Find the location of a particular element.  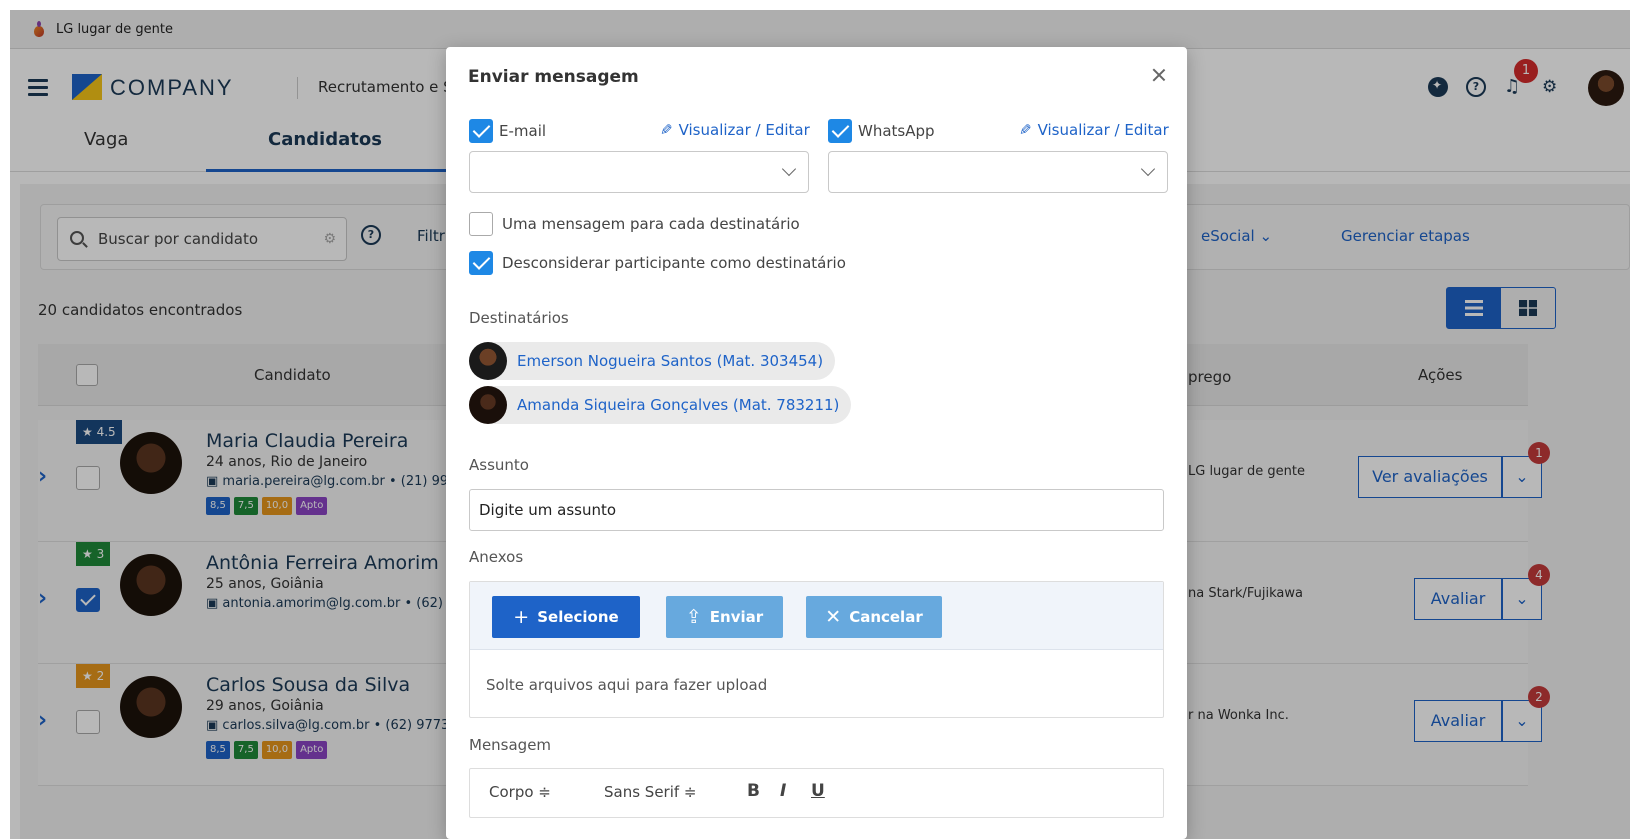

attachments-label: Anexos is located at coordinates (496, 557).